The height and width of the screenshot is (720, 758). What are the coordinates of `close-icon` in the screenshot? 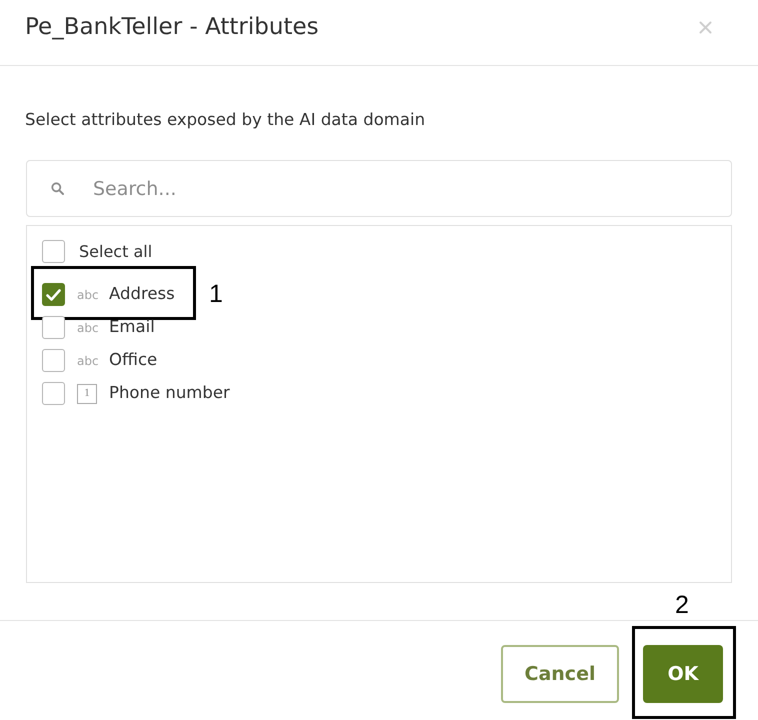 It's located at (705, 27).